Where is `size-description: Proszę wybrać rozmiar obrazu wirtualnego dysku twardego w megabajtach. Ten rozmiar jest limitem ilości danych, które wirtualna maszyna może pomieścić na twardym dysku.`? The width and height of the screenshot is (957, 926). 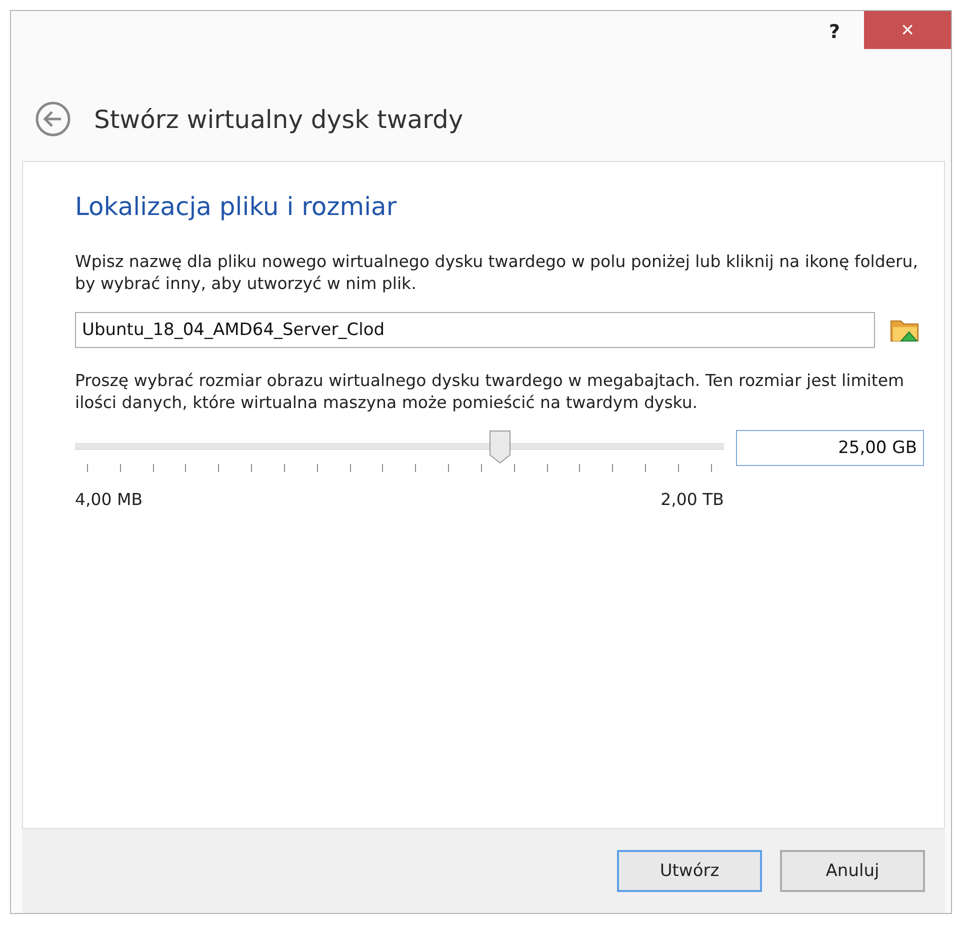
size-description: Proszę wybrać rozmiar obrazu wirtualnego dysku twardego w megabajtach. Ten rozmiar jest limitem ilości danych, które wirtualna maszyna może pomieścić na twardym dysku. is located at coordinates (490, 392).